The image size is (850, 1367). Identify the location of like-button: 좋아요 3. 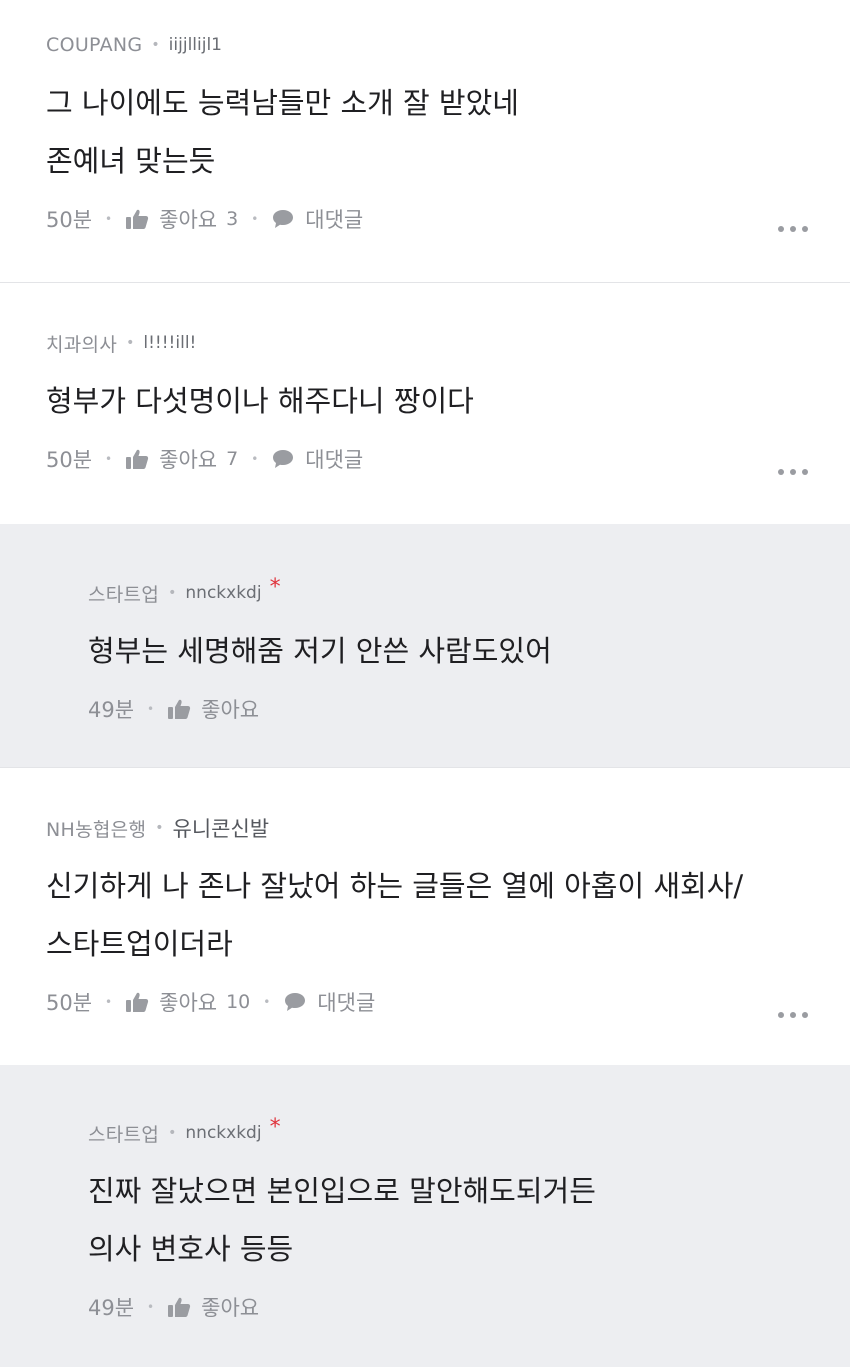
(181, 219).